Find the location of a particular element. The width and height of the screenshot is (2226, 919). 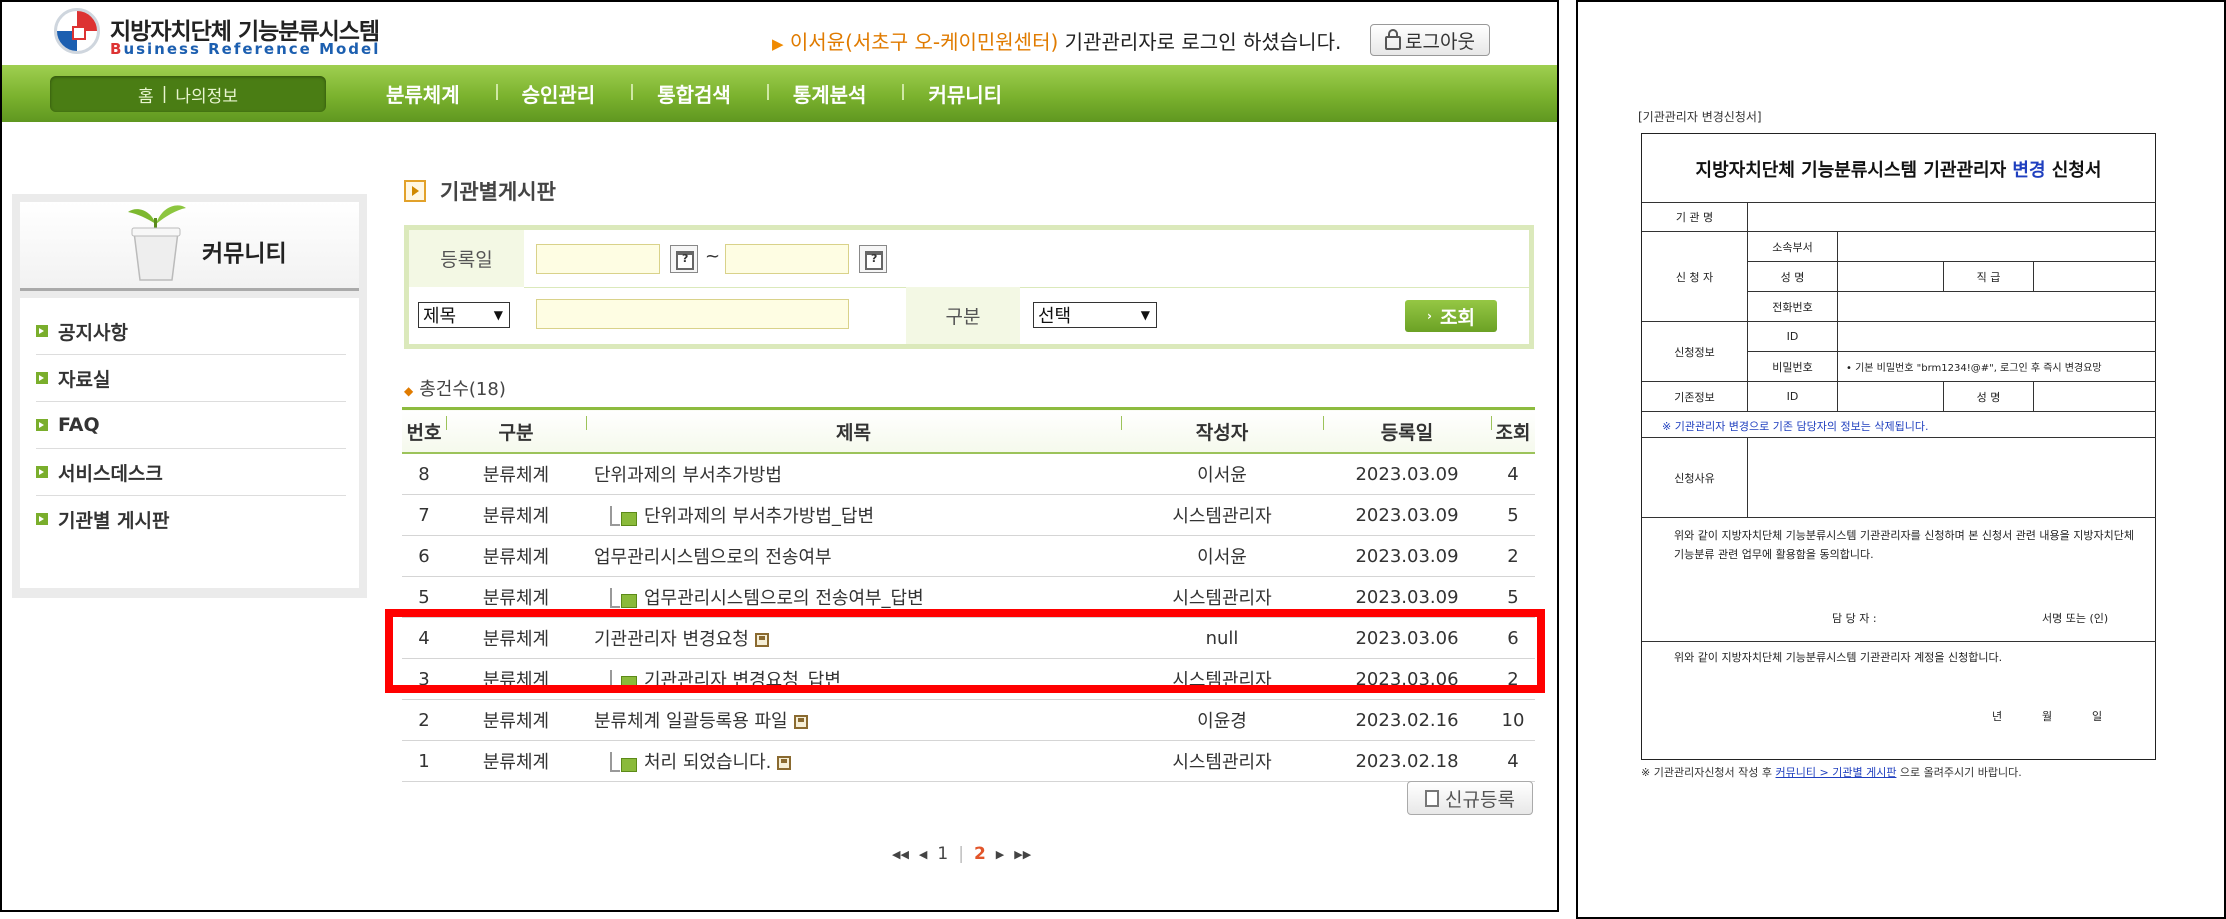

row-title: 업무관리시스템으로의 전송여부 is located at coordinates (853, 556).